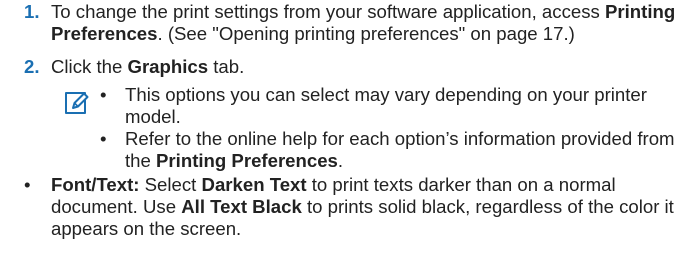 The height and width of the screenshot is (276, 692). What do you see at coordinates (247, 160) in the screenshot?
I see `printing-preferences-term: Printing Preferences` at bounding box center [247, 160].